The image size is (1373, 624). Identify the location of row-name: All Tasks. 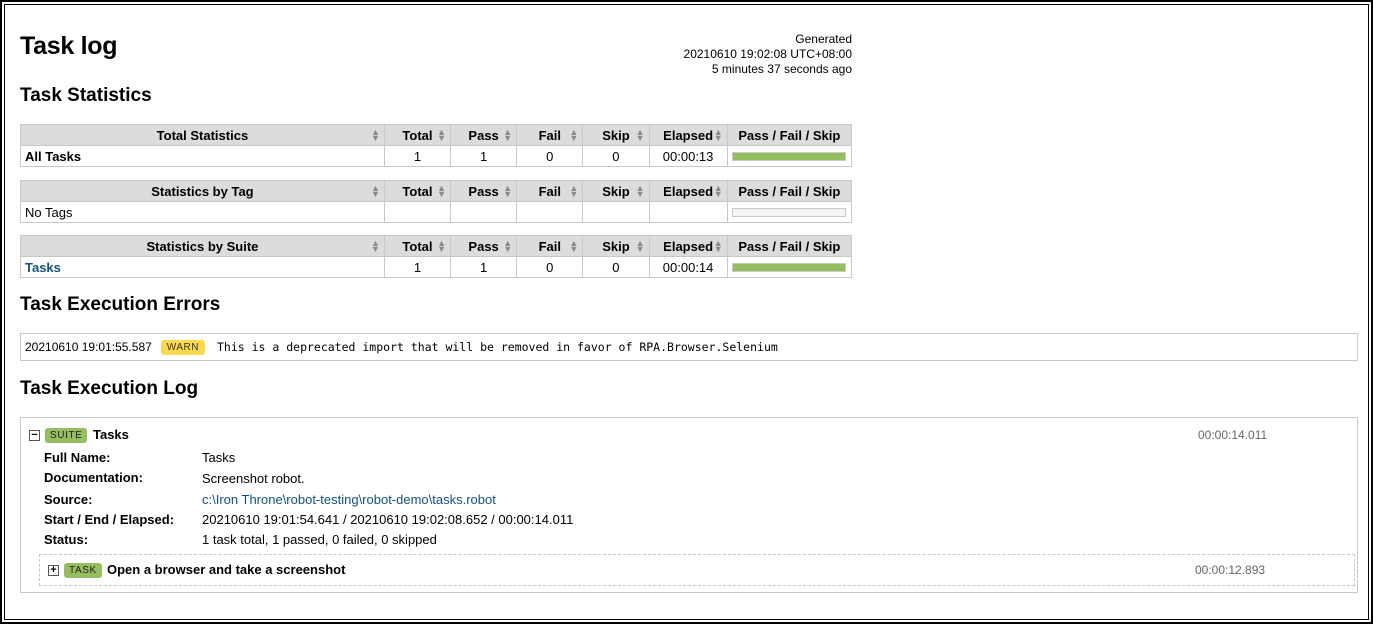
(202, 156).